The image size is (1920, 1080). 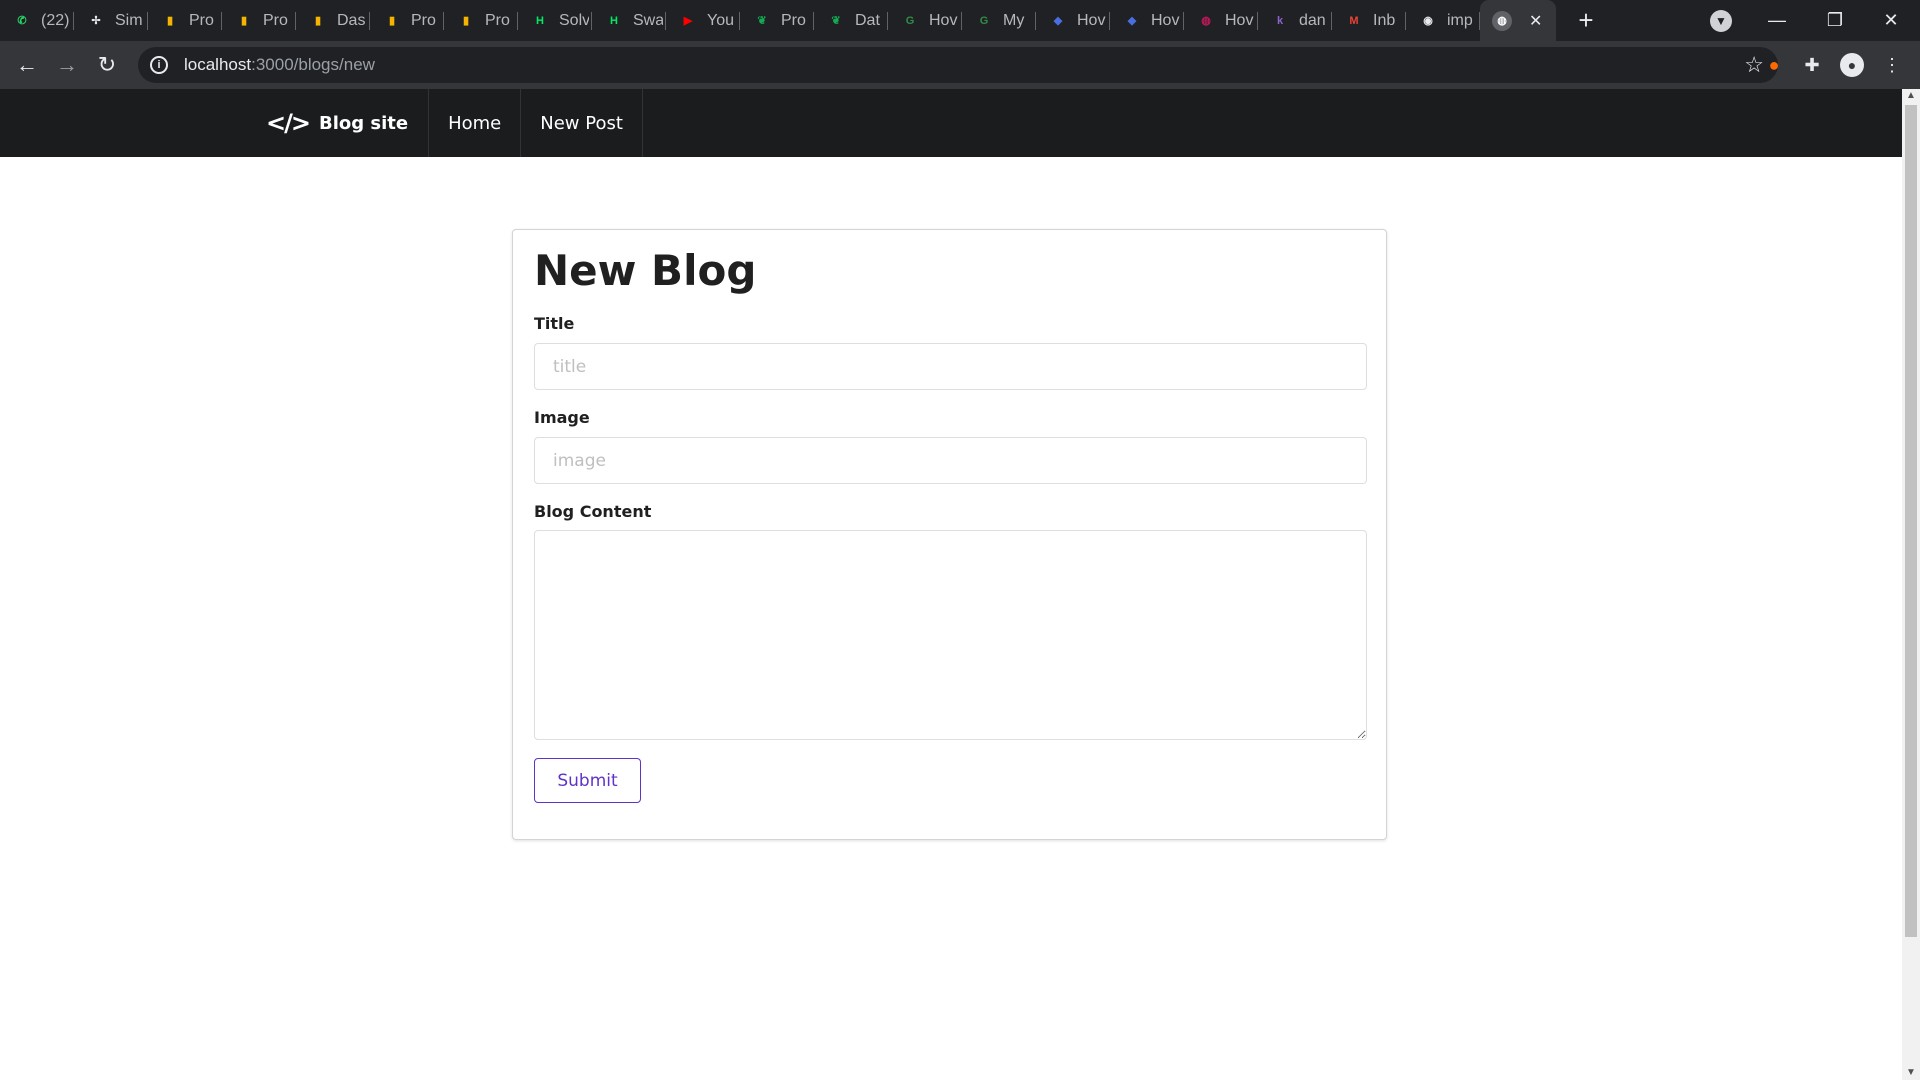 I want to click on blog-content-textarea, so click(x=950, y=635).